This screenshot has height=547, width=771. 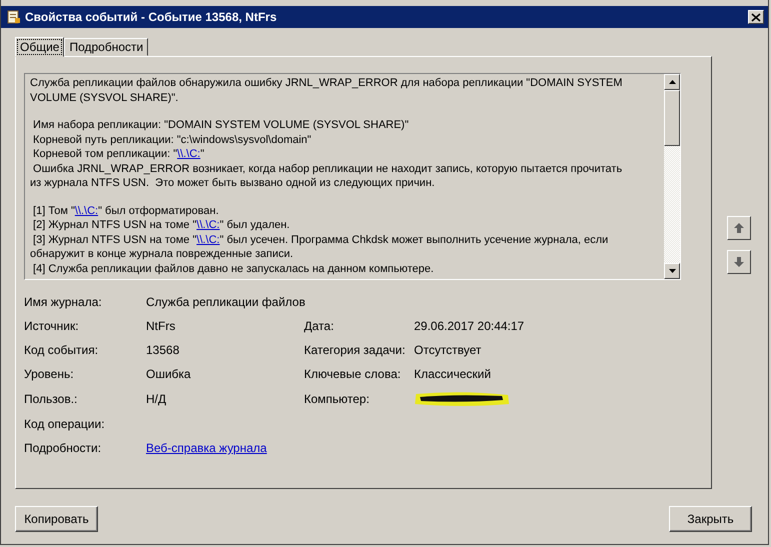 I want to click on field-label: Компьютер:, so click(x=337, y=399).